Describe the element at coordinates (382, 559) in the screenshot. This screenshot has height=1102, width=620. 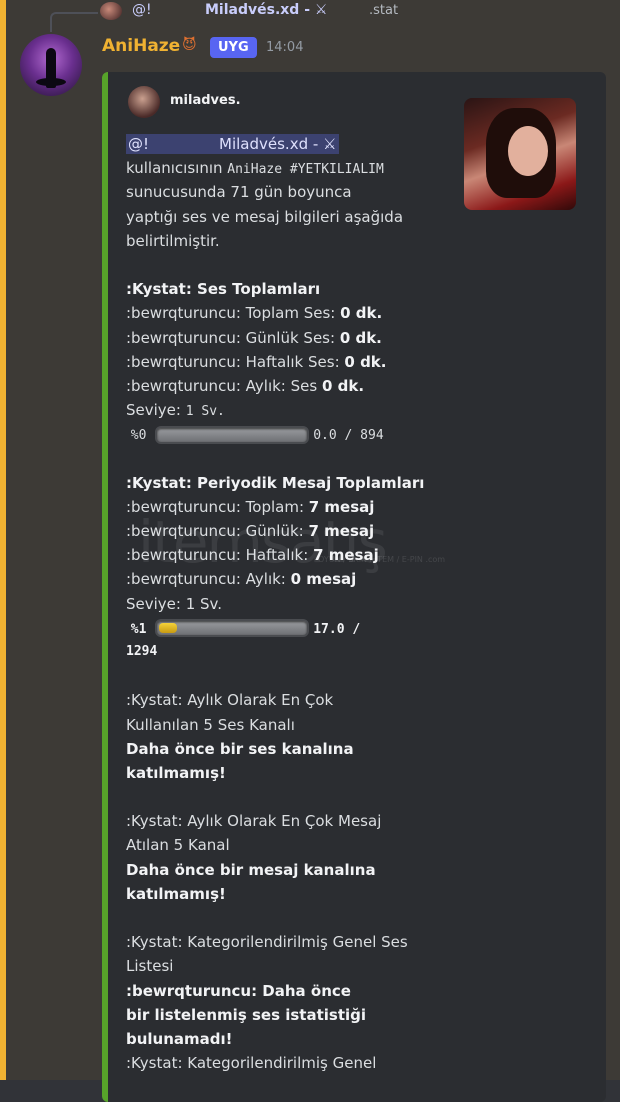
I see `watermark-subtext: OYUN / SKIN / ITEM / E-PIN .com` at that location.